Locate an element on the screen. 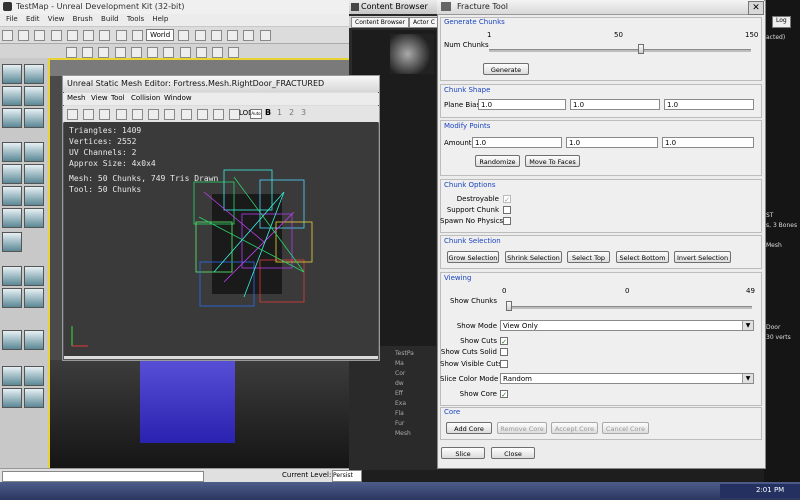  uv-icon is located at coordinates (202, 114).